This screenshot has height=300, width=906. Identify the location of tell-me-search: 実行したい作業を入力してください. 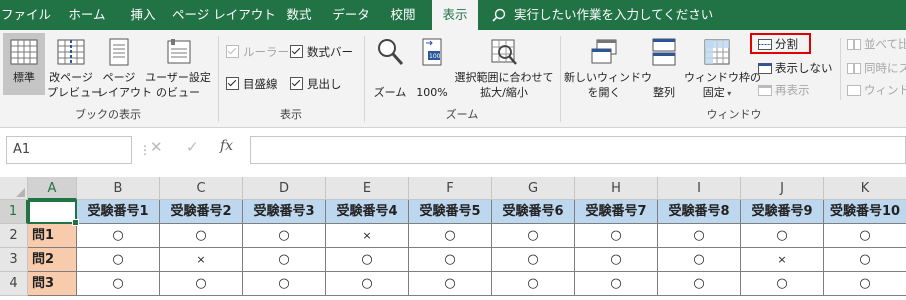
(602, 15).